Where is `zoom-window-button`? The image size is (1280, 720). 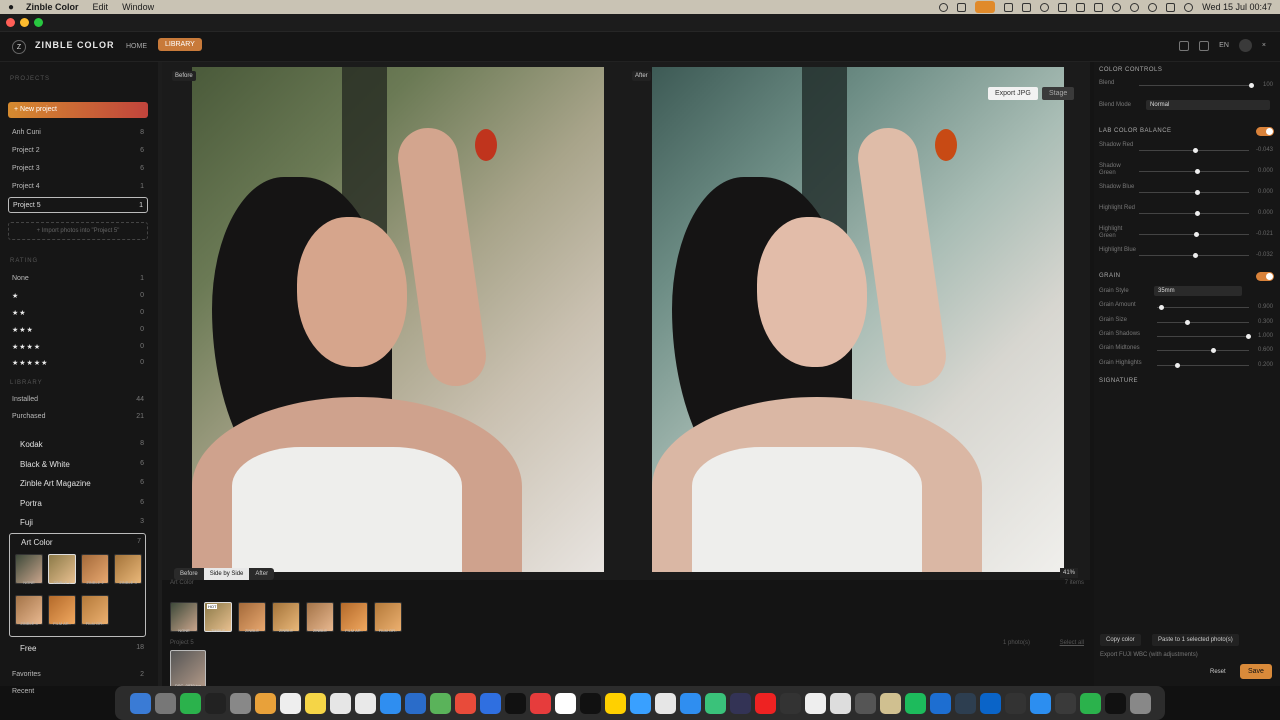 zoom-window-button is located at coordinates (38, 22).